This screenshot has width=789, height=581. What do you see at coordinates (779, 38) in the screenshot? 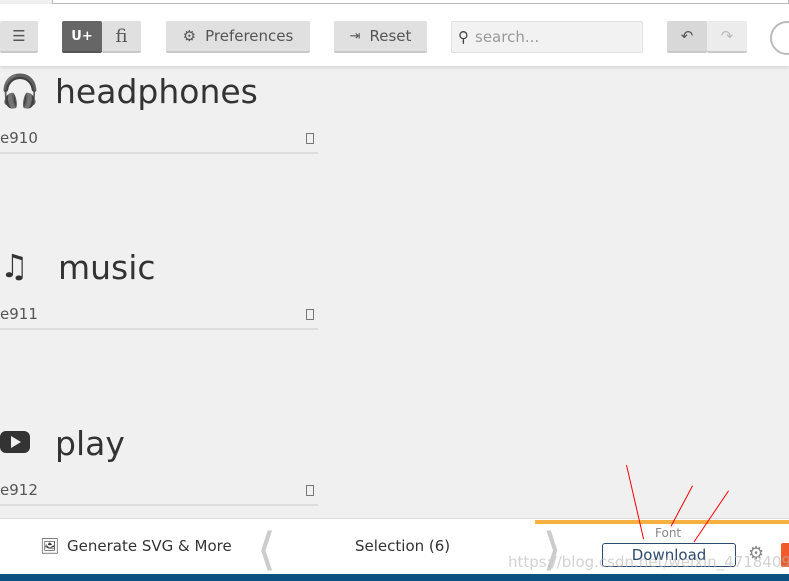
I see `avatar-icon` at bounding box center [779, 38].